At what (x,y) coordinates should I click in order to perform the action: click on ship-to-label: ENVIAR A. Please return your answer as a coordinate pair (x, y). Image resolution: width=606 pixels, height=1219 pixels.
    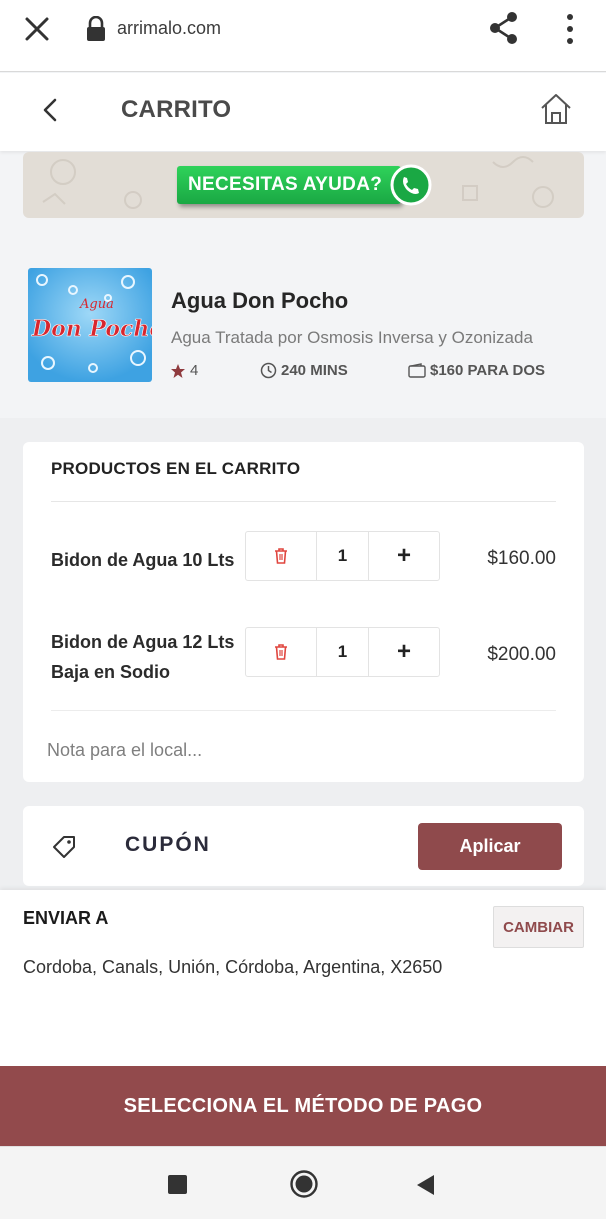
    Looking at the image, I should click on (66, 918).